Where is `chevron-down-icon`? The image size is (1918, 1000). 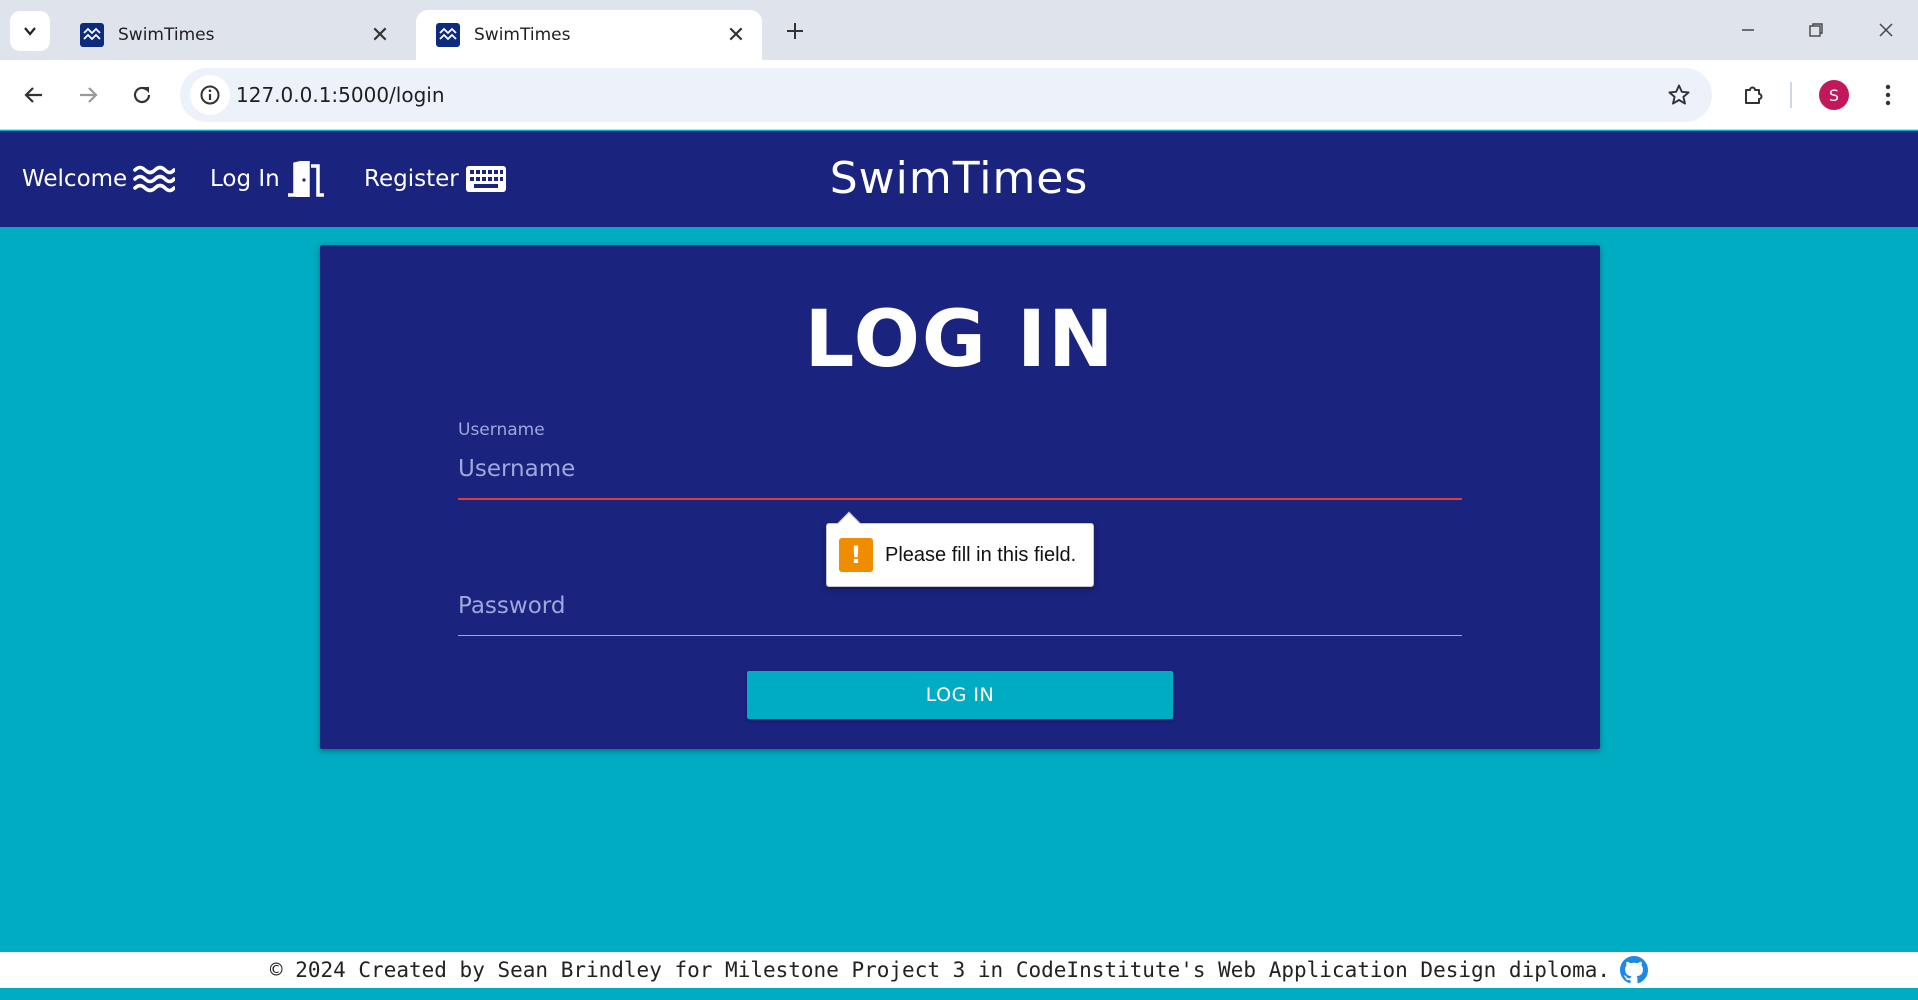
chevron-down-icon is located at coordinates (30, 31).